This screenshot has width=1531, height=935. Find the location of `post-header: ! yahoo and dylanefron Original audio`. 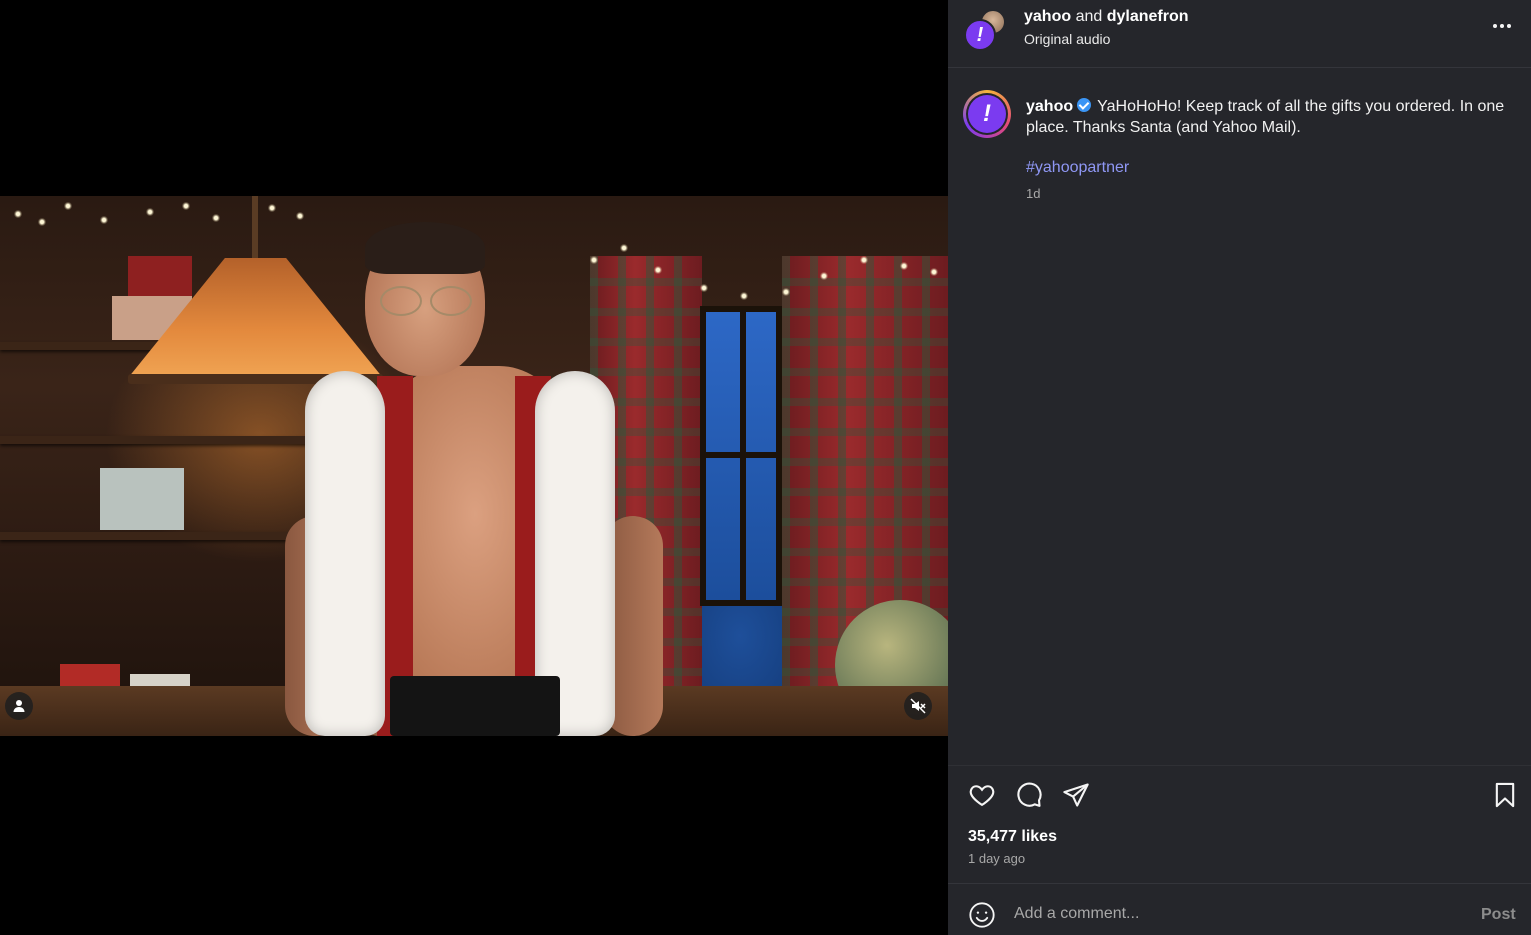

post-header: ! yahoo and dylanefron Original audio is located at coordinates (1239, 34).